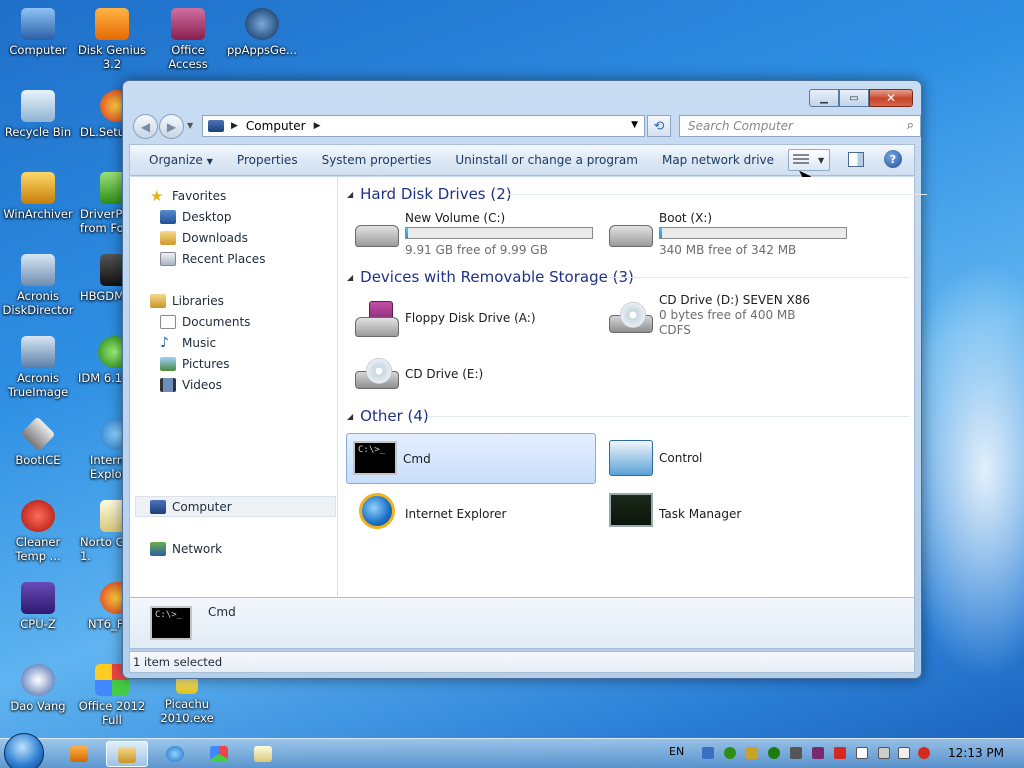  What do you see at coordinates (474, 236) in the screenshot?
I see `drive-c: New Volume (C:) 9.91 GB free of 9.99 GB` at bounding box center [474, 236].